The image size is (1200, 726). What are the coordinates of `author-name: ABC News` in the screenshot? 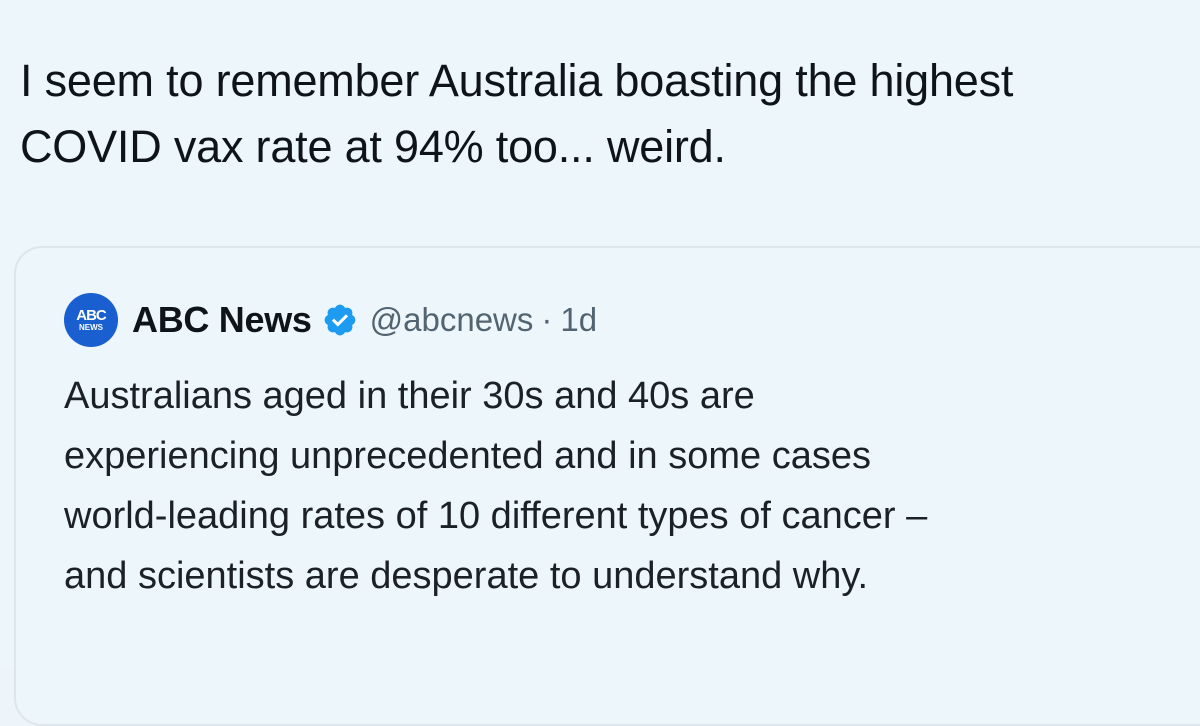 It's located at (222, 320).